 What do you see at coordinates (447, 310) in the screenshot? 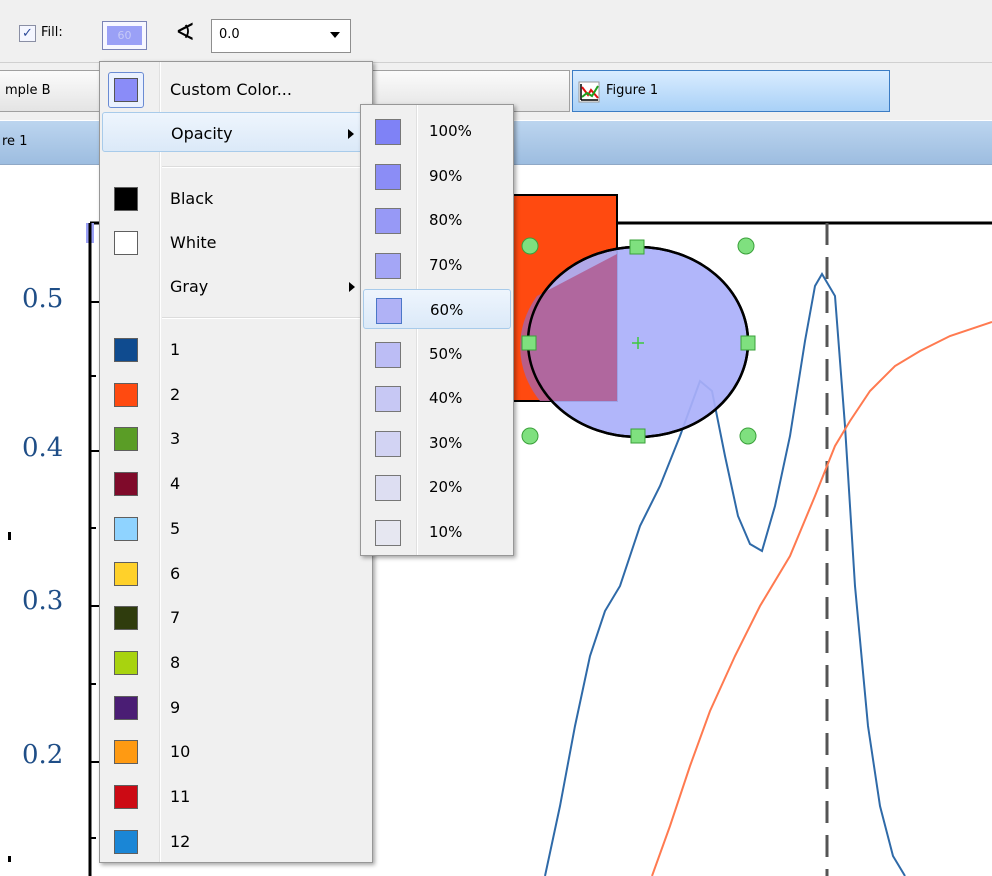
I see `opacity-item-label: 60%` at bounding box center [447, 310].